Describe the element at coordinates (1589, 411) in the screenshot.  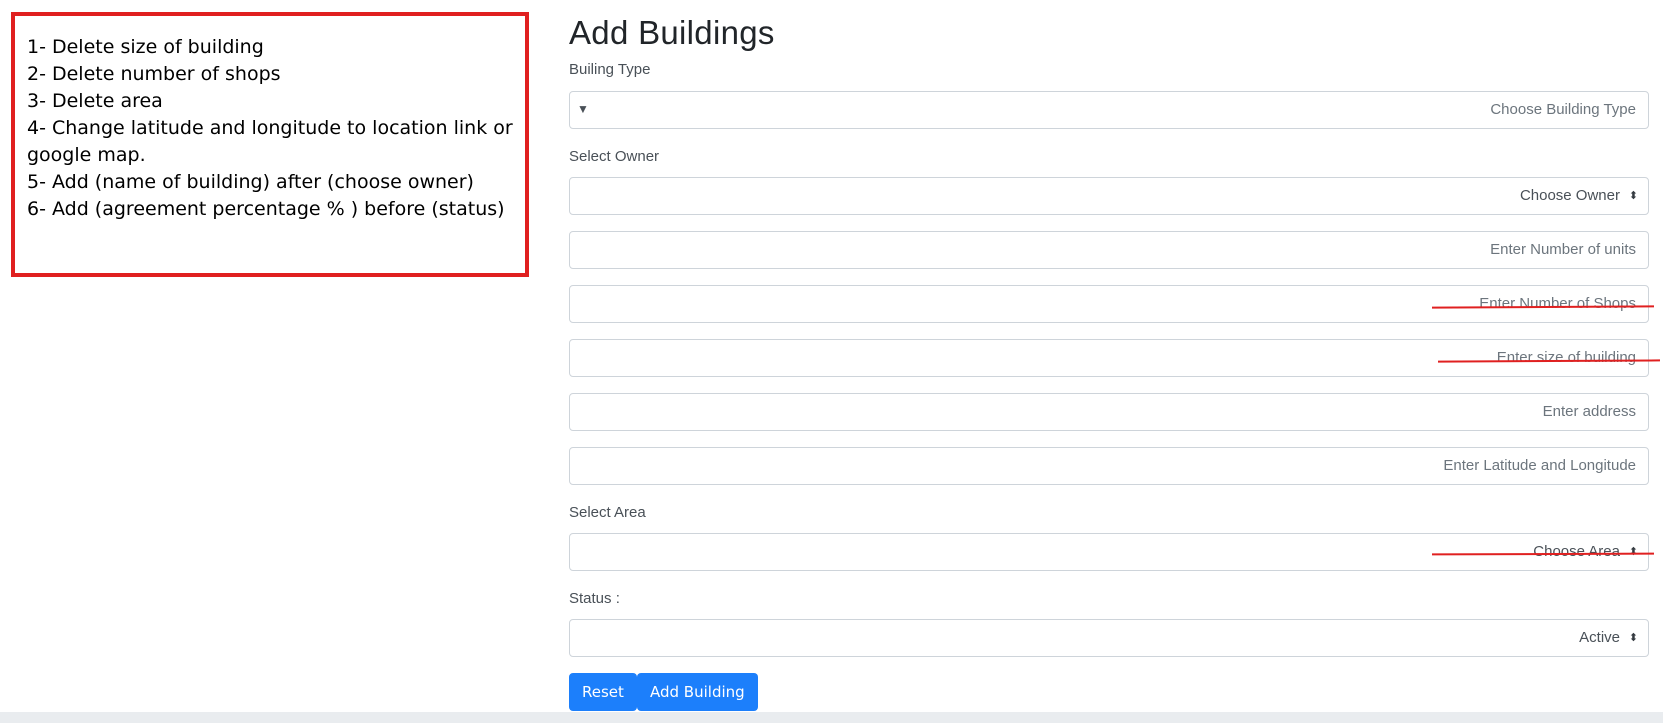
I see `address-placeholder: Enter address` at that location.